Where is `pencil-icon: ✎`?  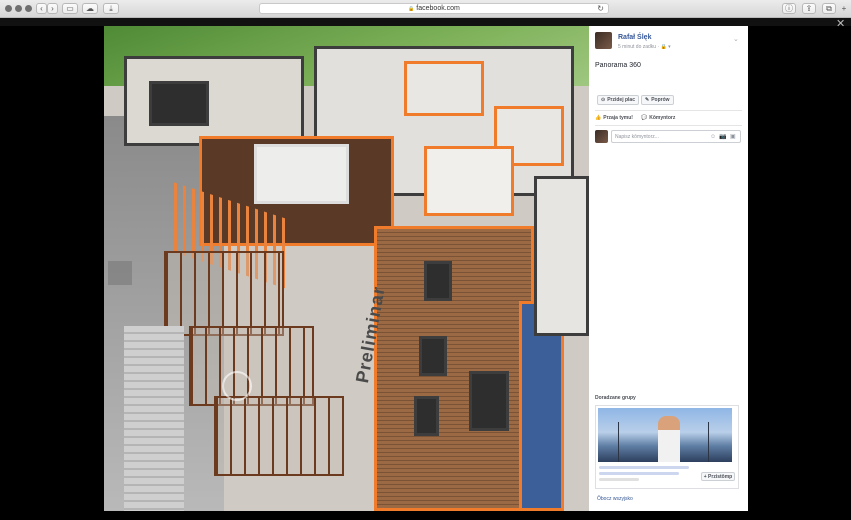
pencil-icon: ✎ is located at coordinates (647, 100).